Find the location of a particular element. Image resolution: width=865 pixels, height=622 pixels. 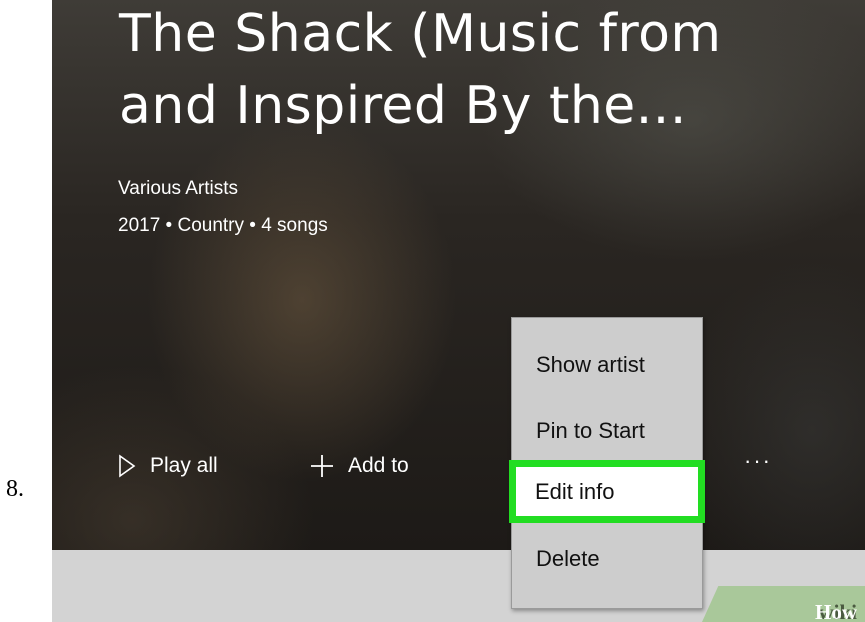

plus-icon is located at coordinates (322, 466).